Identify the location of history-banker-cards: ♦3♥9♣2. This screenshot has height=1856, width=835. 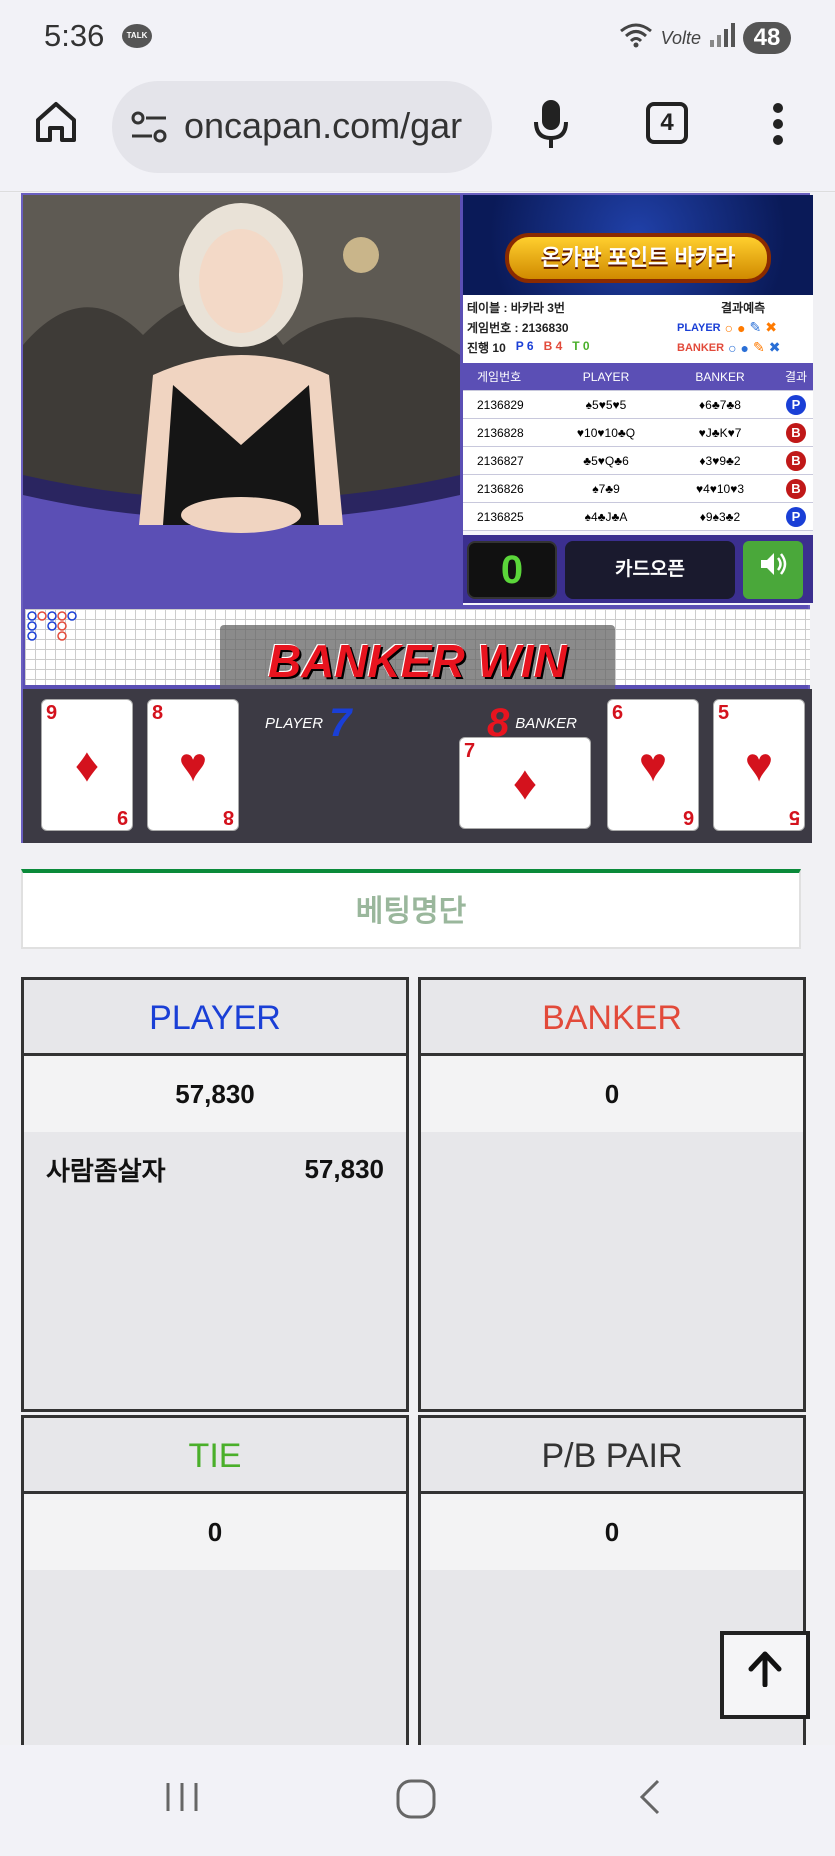
(720, 460).